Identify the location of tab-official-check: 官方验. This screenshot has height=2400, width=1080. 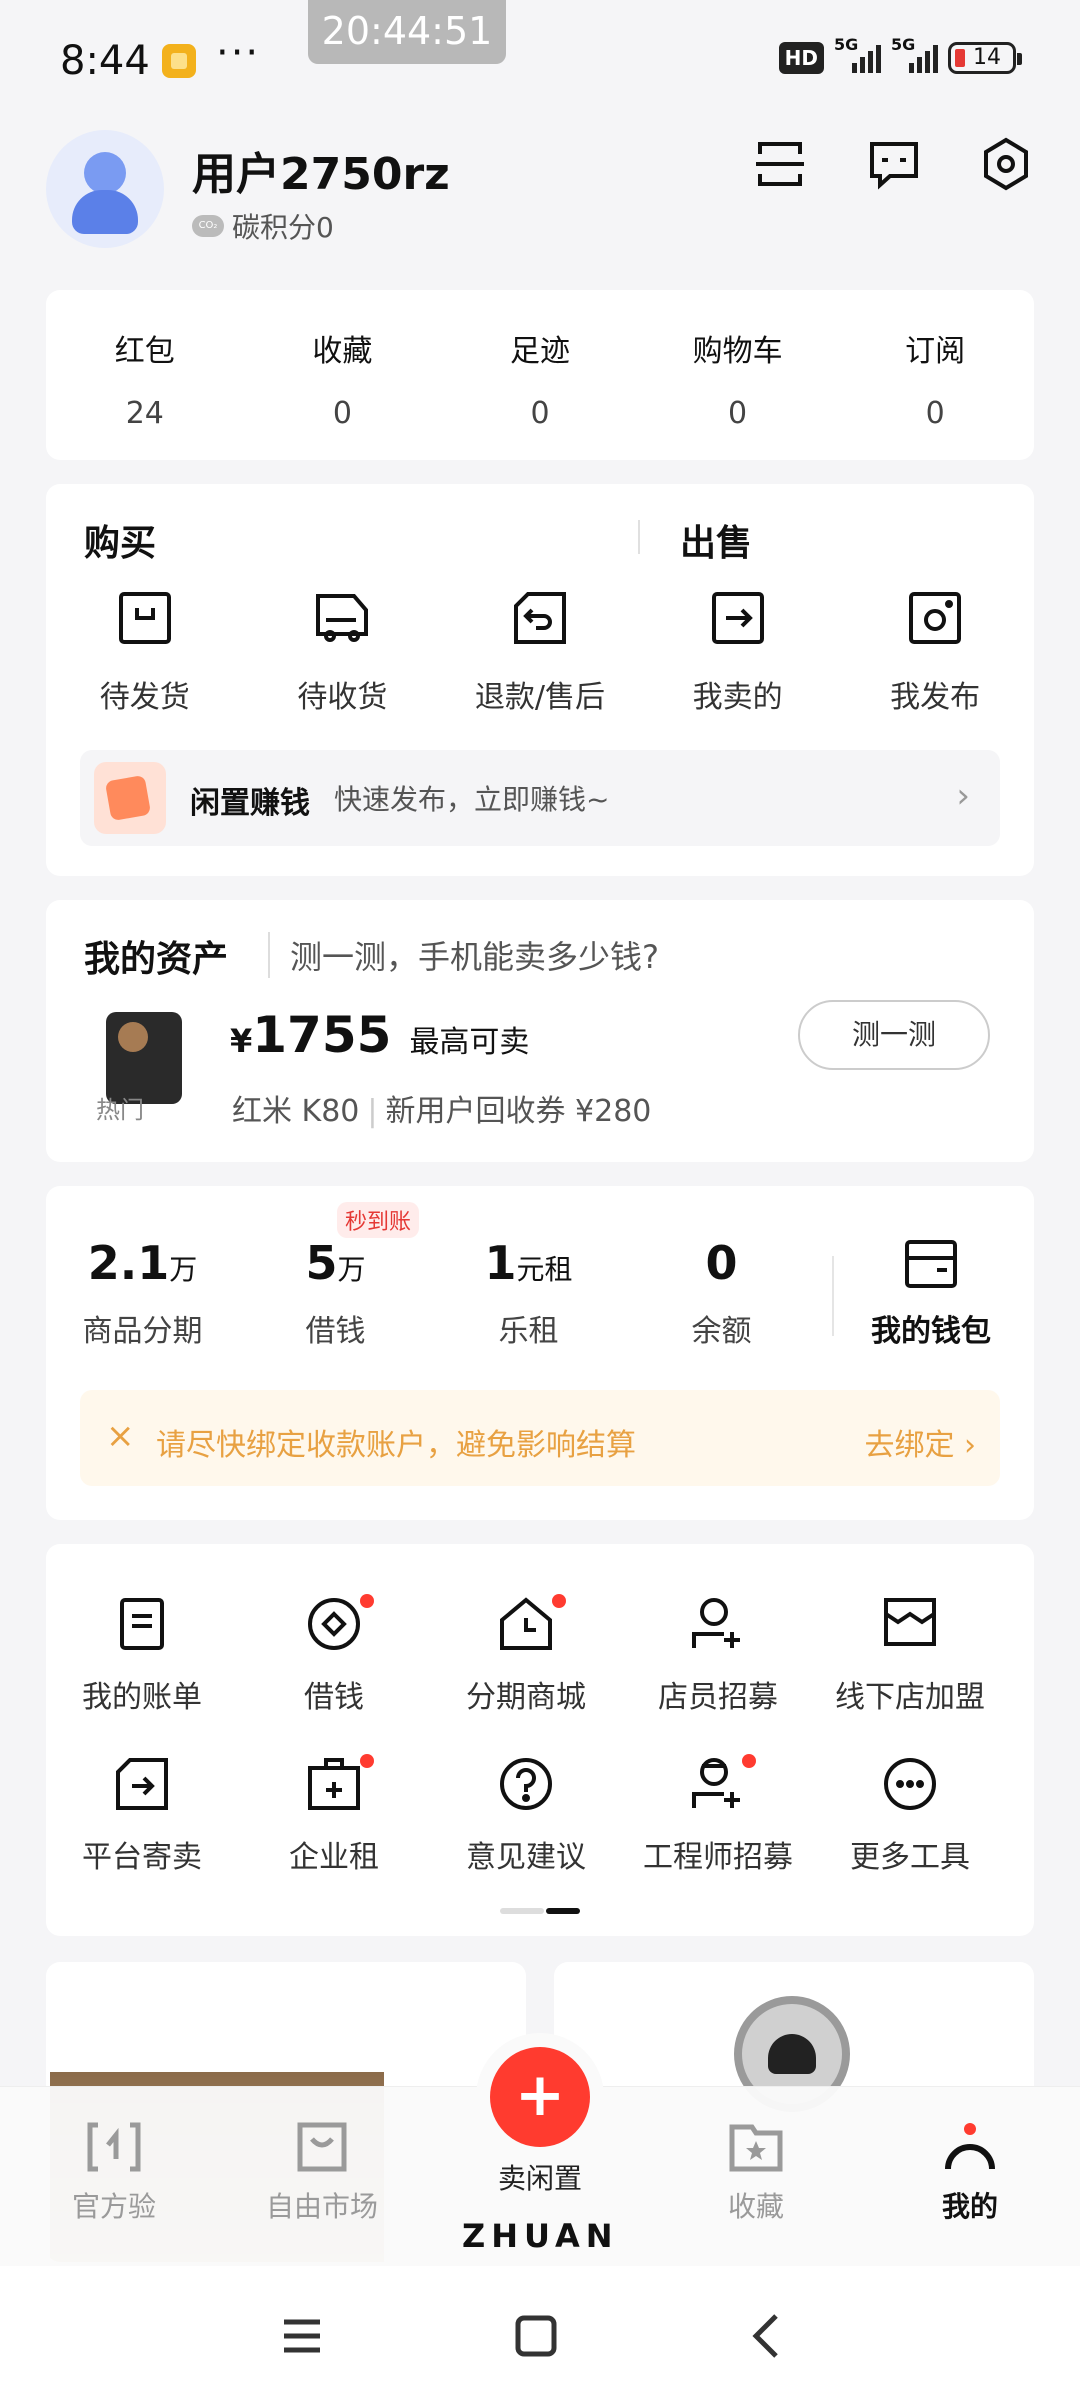
(114, 2171).